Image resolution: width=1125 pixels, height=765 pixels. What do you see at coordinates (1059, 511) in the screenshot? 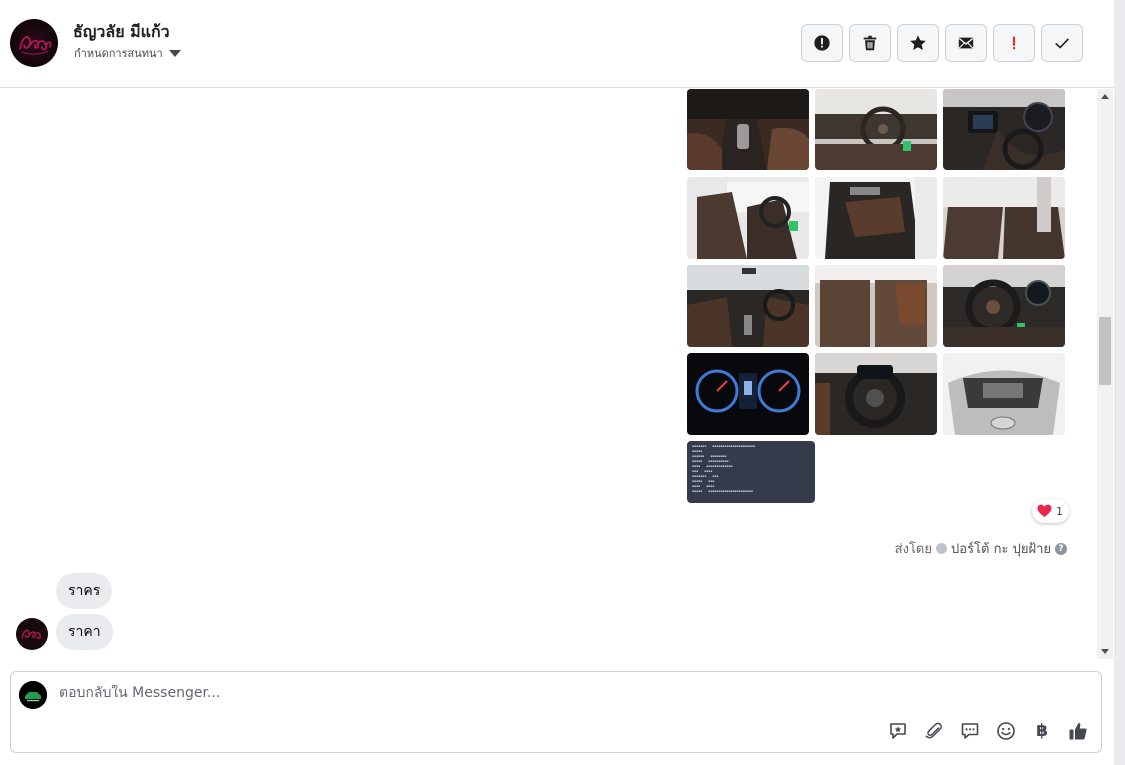
I see `reaction-count: 1` at bounding box center [1059, 511].